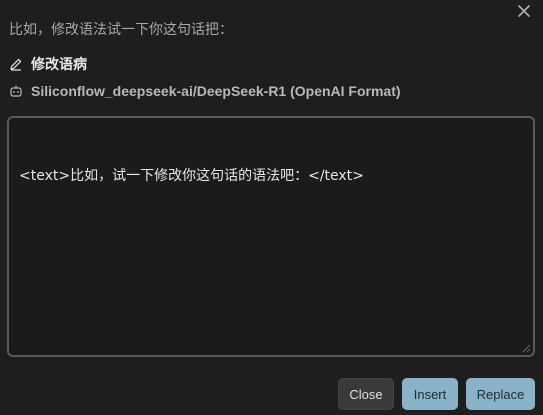  I want to click on robot-icon, so click(16, 91).